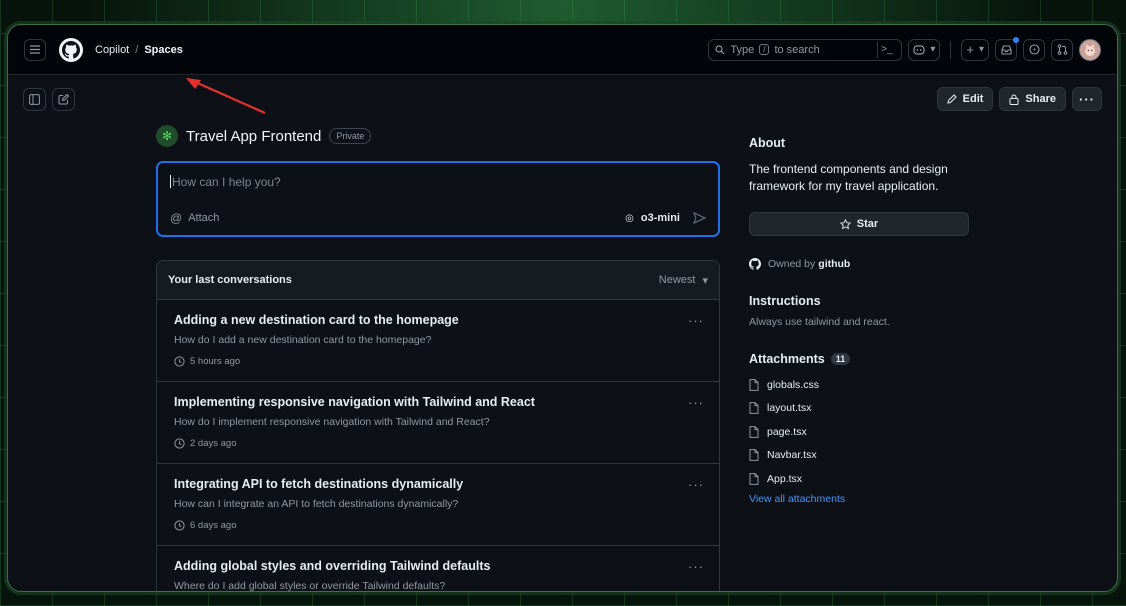 Image resolution: width=1126 pixels, height=606 pixels. What do you see at coordinates (792, 264) in the screenshot?
I see `owned-prefix: Owned by` at bounding box center [792, 264].